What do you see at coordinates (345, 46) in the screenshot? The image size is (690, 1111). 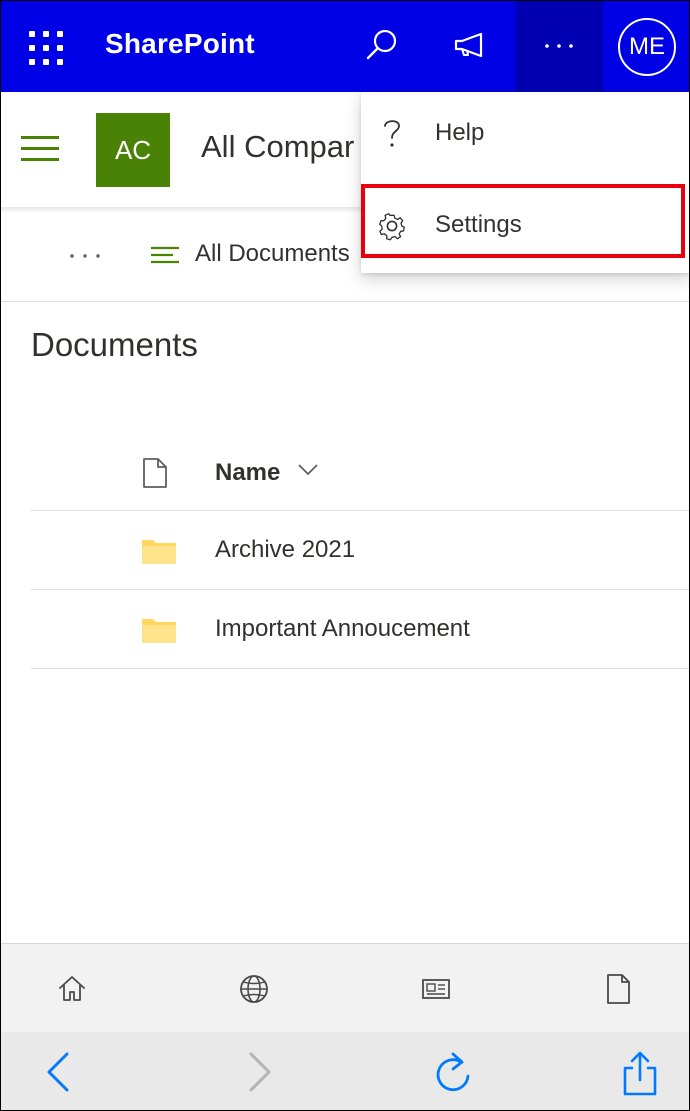 I see `suite-bar: SharePoint ME` at bounding box center [345, 46].